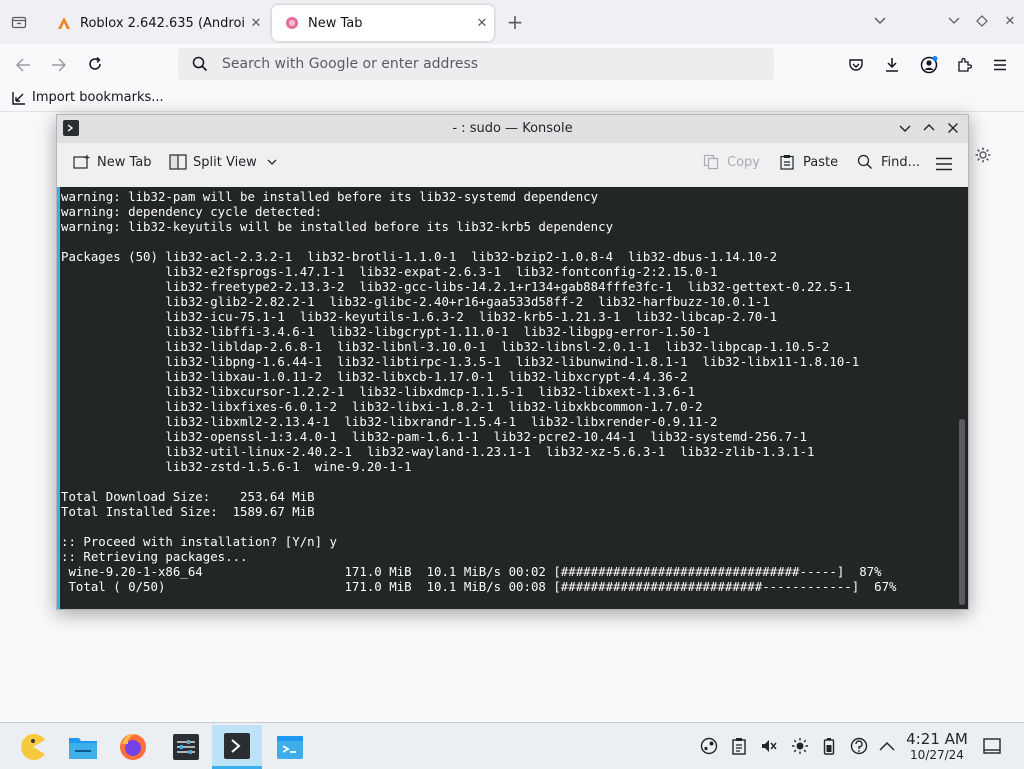  Describe the element at coordinates (787, 162) in the screenshot. I see `paste-icon` at that location.